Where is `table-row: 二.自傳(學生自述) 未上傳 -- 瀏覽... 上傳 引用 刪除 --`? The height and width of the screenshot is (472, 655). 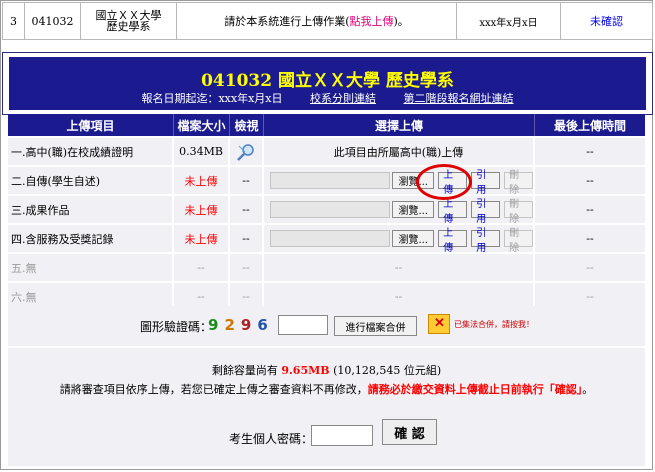 table-row: 二.自傳(學生自述) 未上傳 -- 瀏覽... 上傳 引用 刪除 -- is located at coordinates (326, 181).